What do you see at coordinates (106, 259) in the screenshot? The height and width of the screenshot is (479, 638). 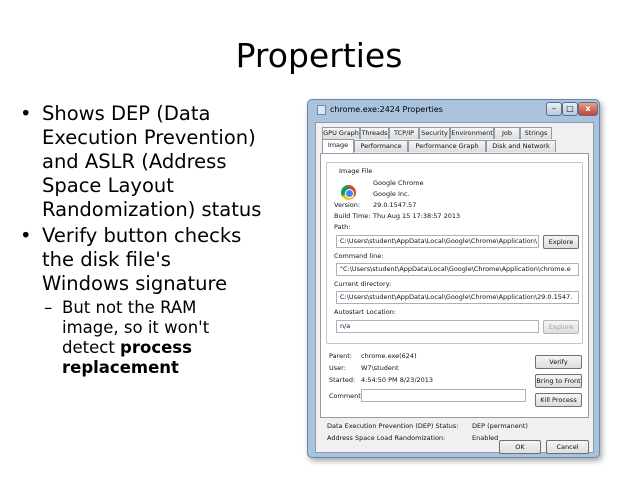 I see `bullet-line: the disk file's` at bounding box center [106, 259].